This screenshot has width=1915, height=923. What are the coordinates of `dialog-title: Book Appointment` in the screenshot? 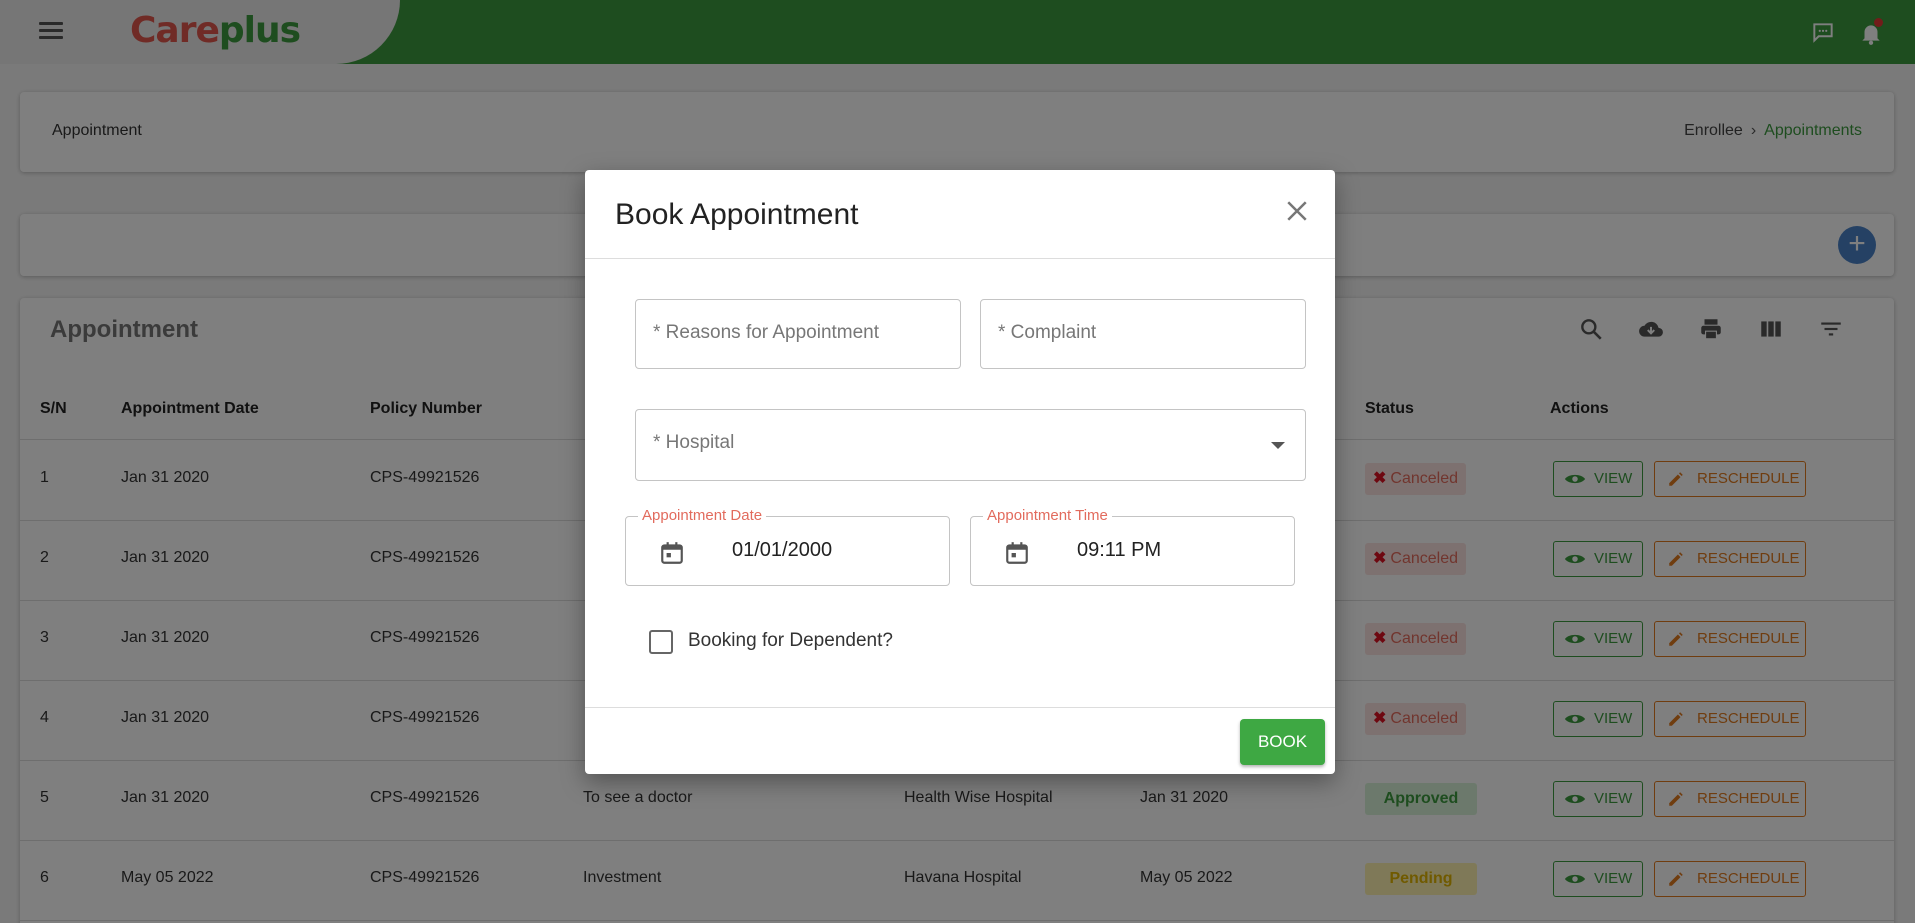 It's located at (737, 214).